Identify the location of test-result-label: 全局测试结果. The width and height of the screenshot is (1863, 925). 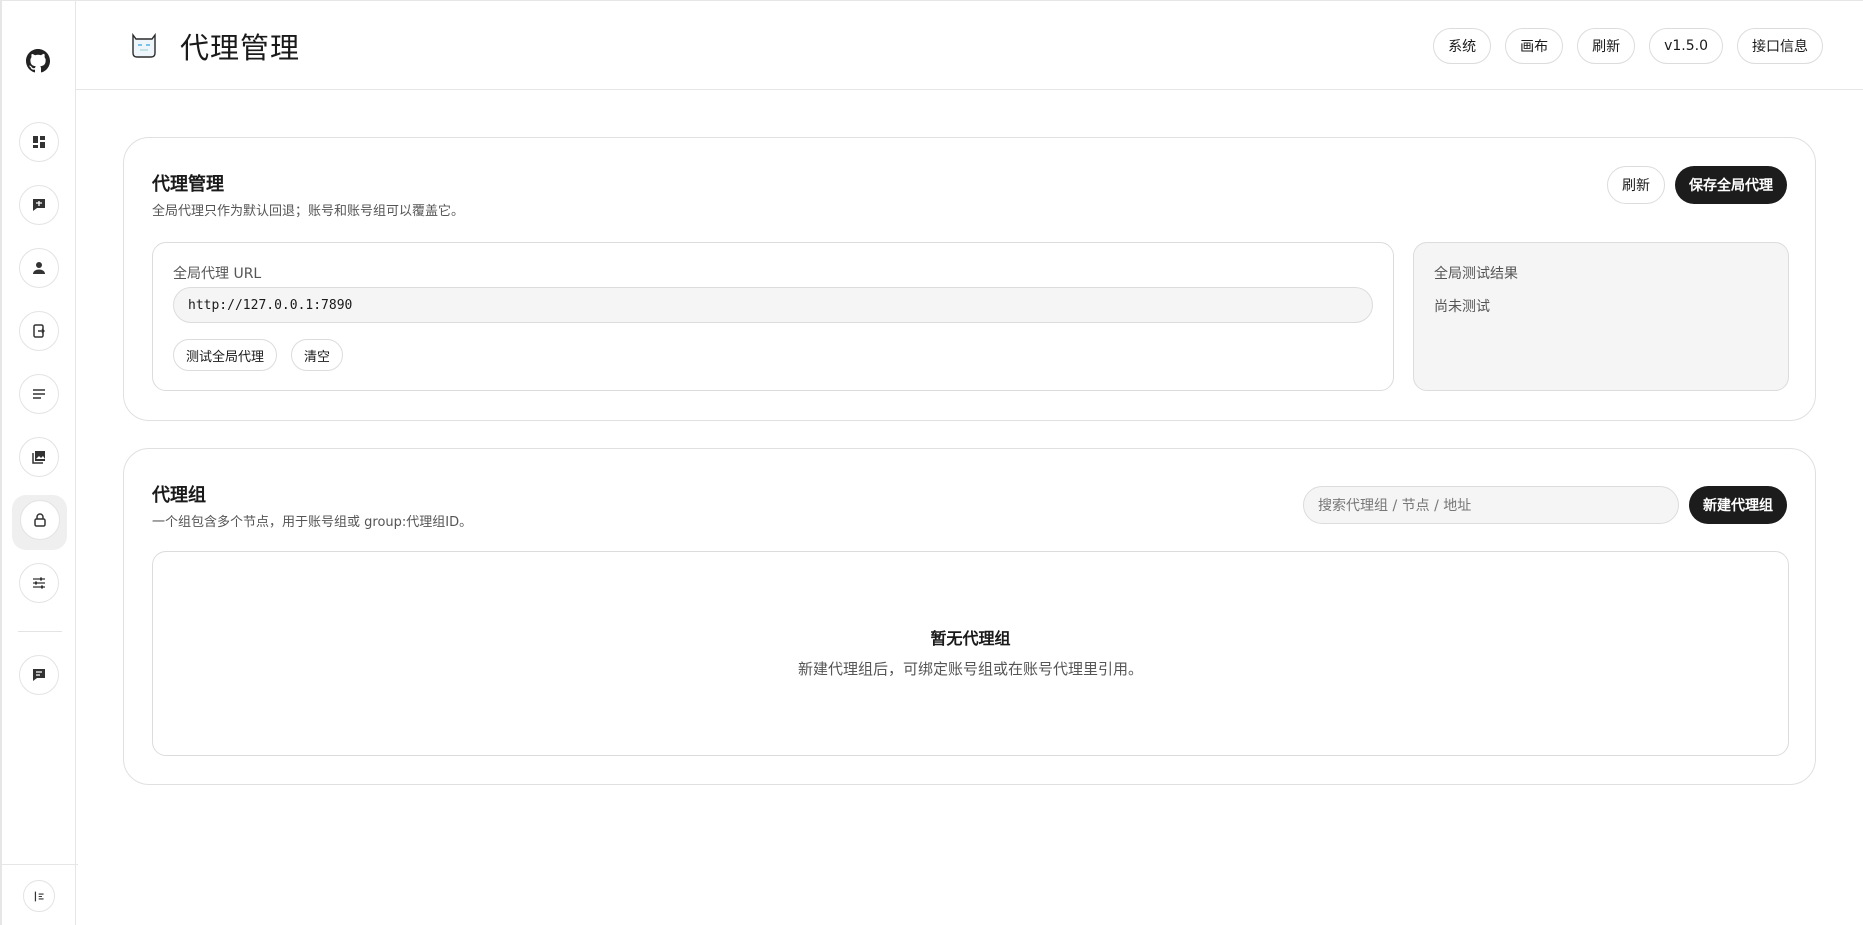
(1476, 274).